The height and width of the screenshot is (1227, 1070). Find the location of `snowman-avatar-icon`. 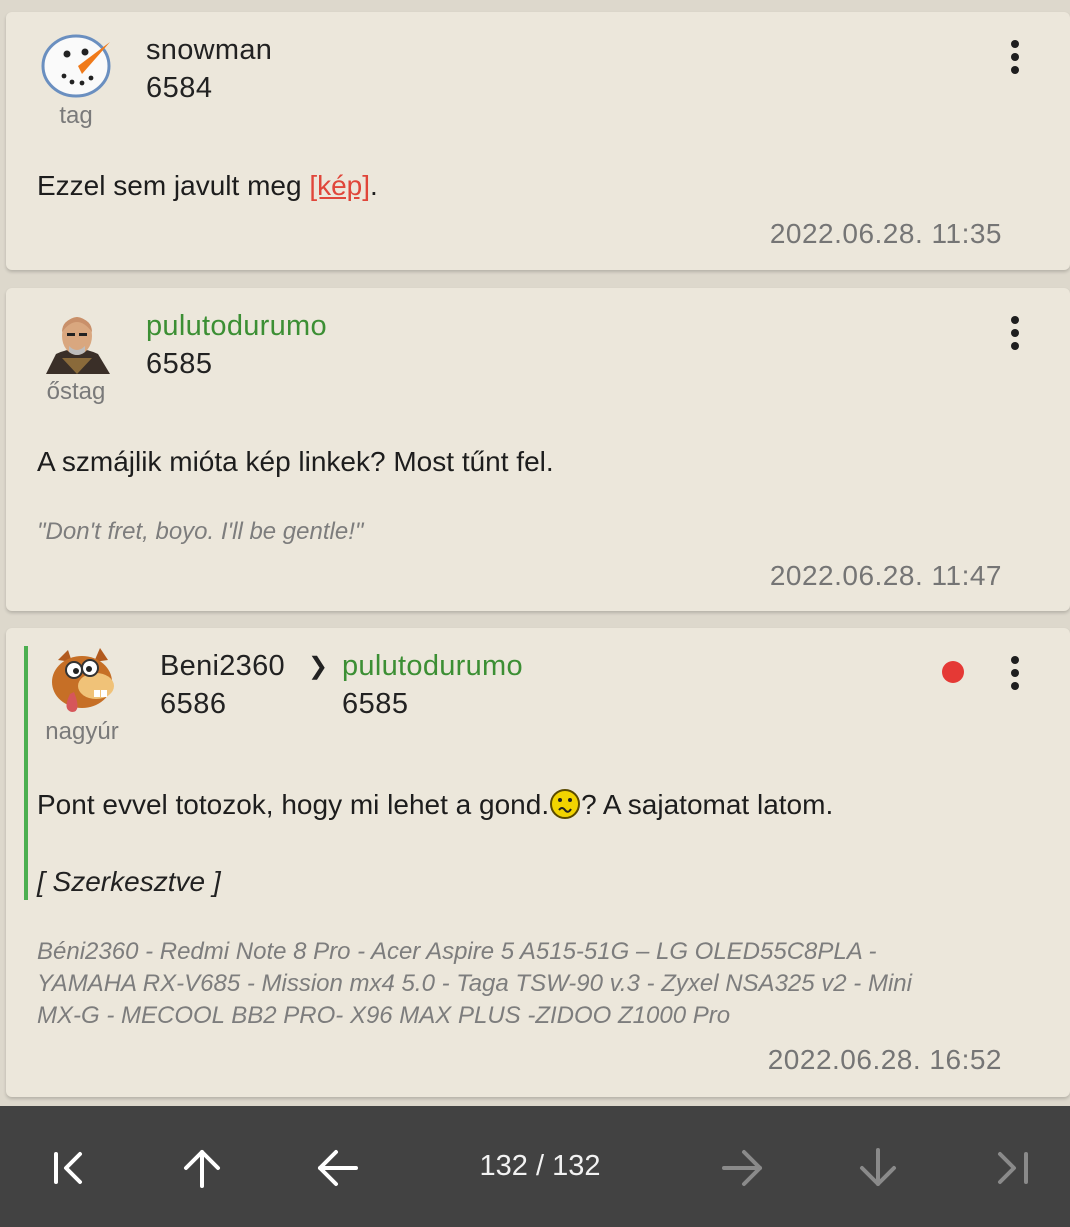

snowman-avatar-icon is located at coordinates (77, 65).